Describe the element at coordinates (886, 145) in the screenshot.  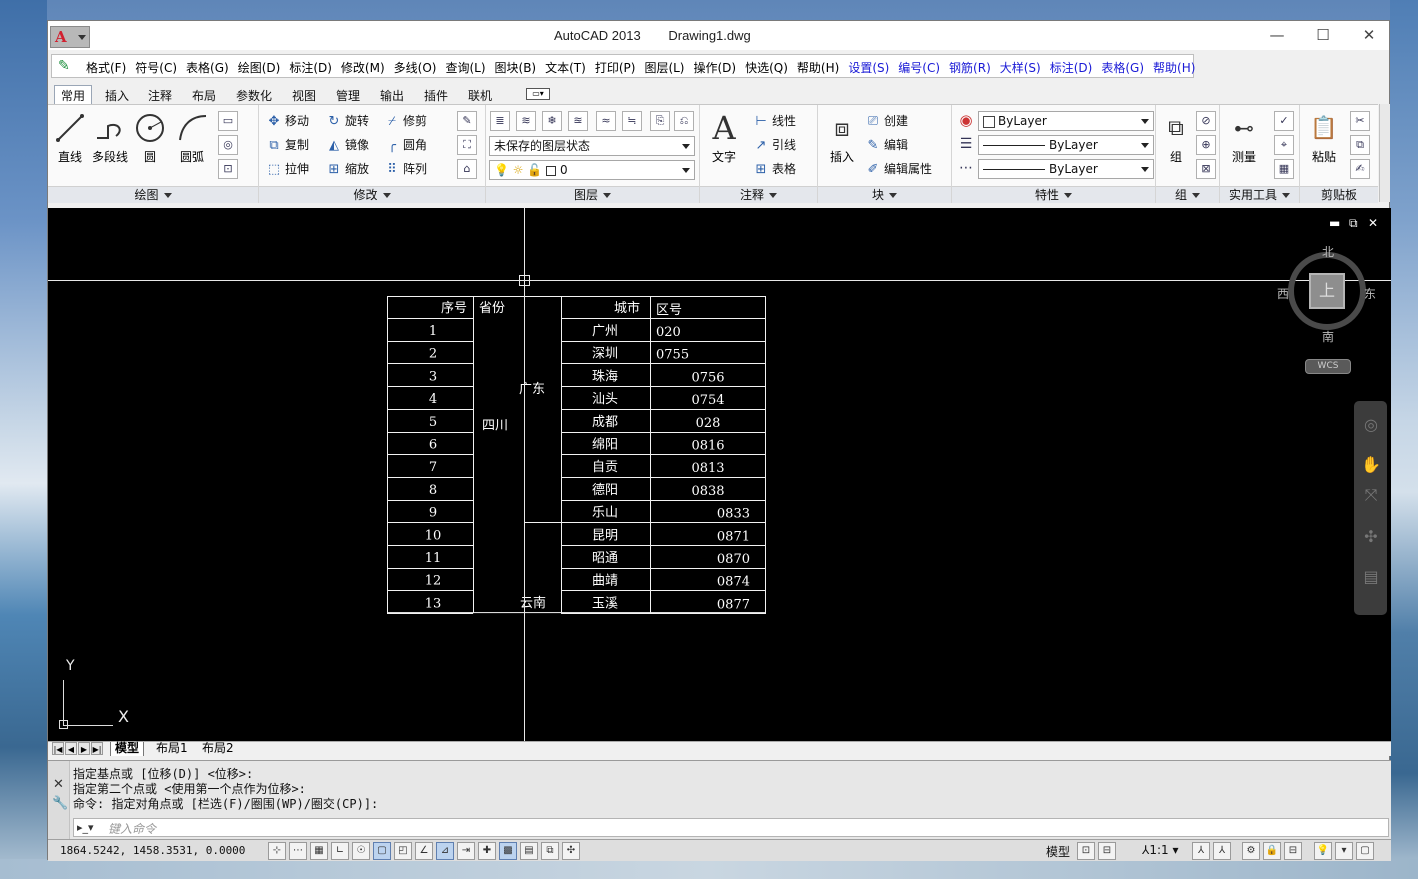
I see `edit-block-tool: ✎ 编辑` at that location.